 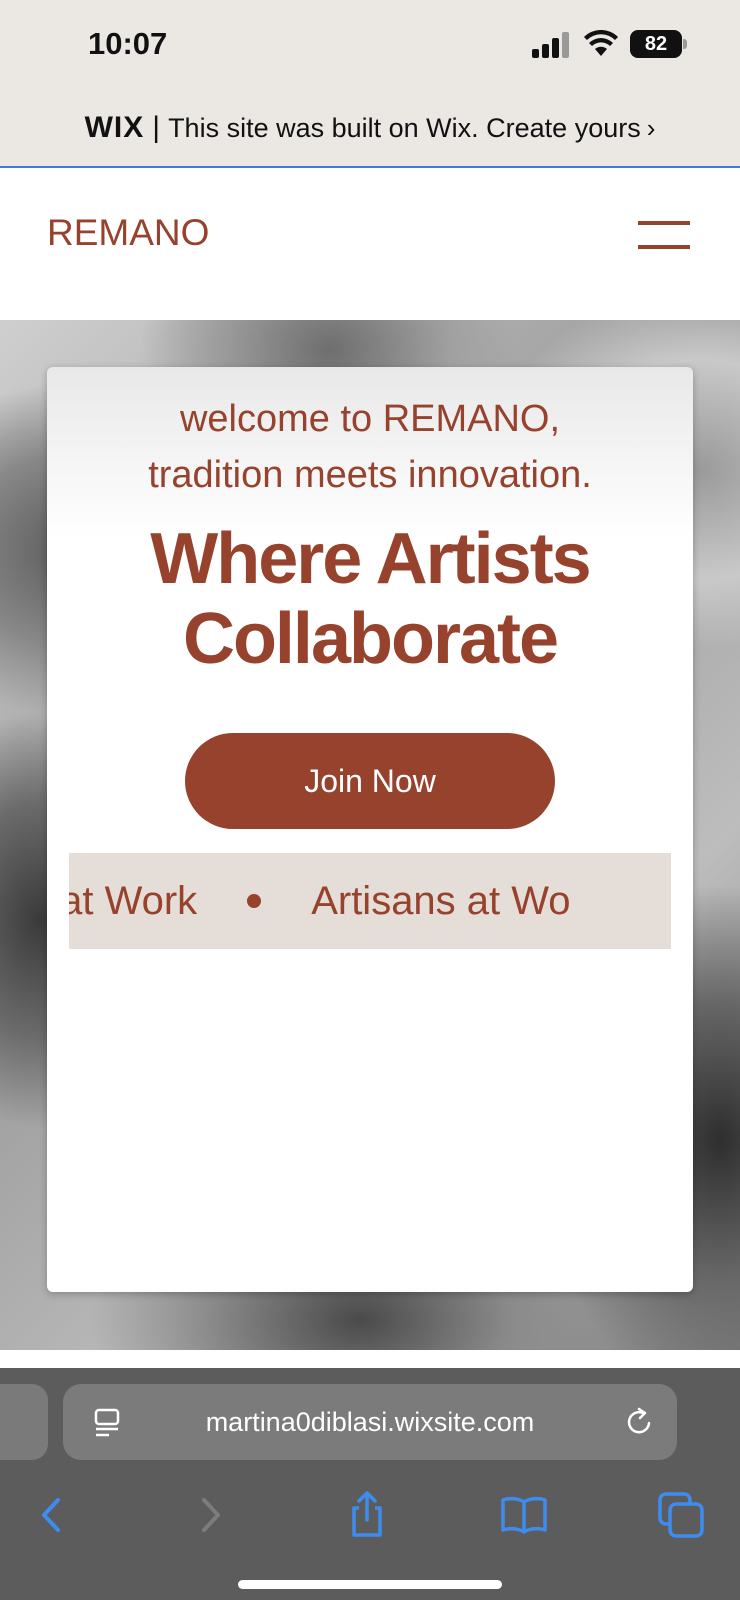 What do you see at coordinates (441, 900) in the screenshot?
I see `marquee-item: Artisans at Wo` at bounding box center [441, 900].